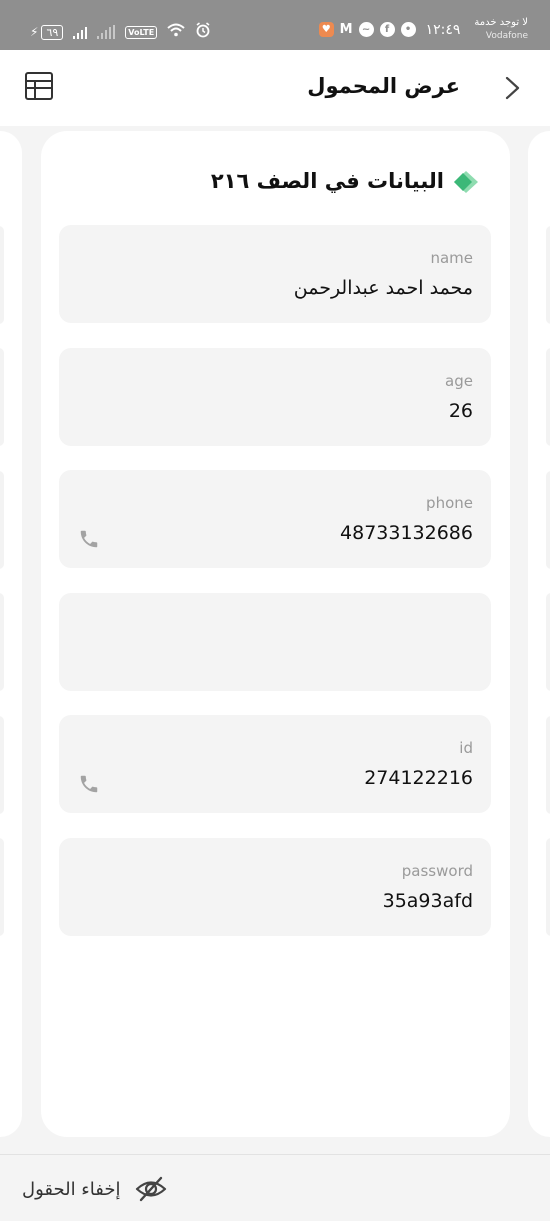  I want to click on field-label: age, so click(459, 381).